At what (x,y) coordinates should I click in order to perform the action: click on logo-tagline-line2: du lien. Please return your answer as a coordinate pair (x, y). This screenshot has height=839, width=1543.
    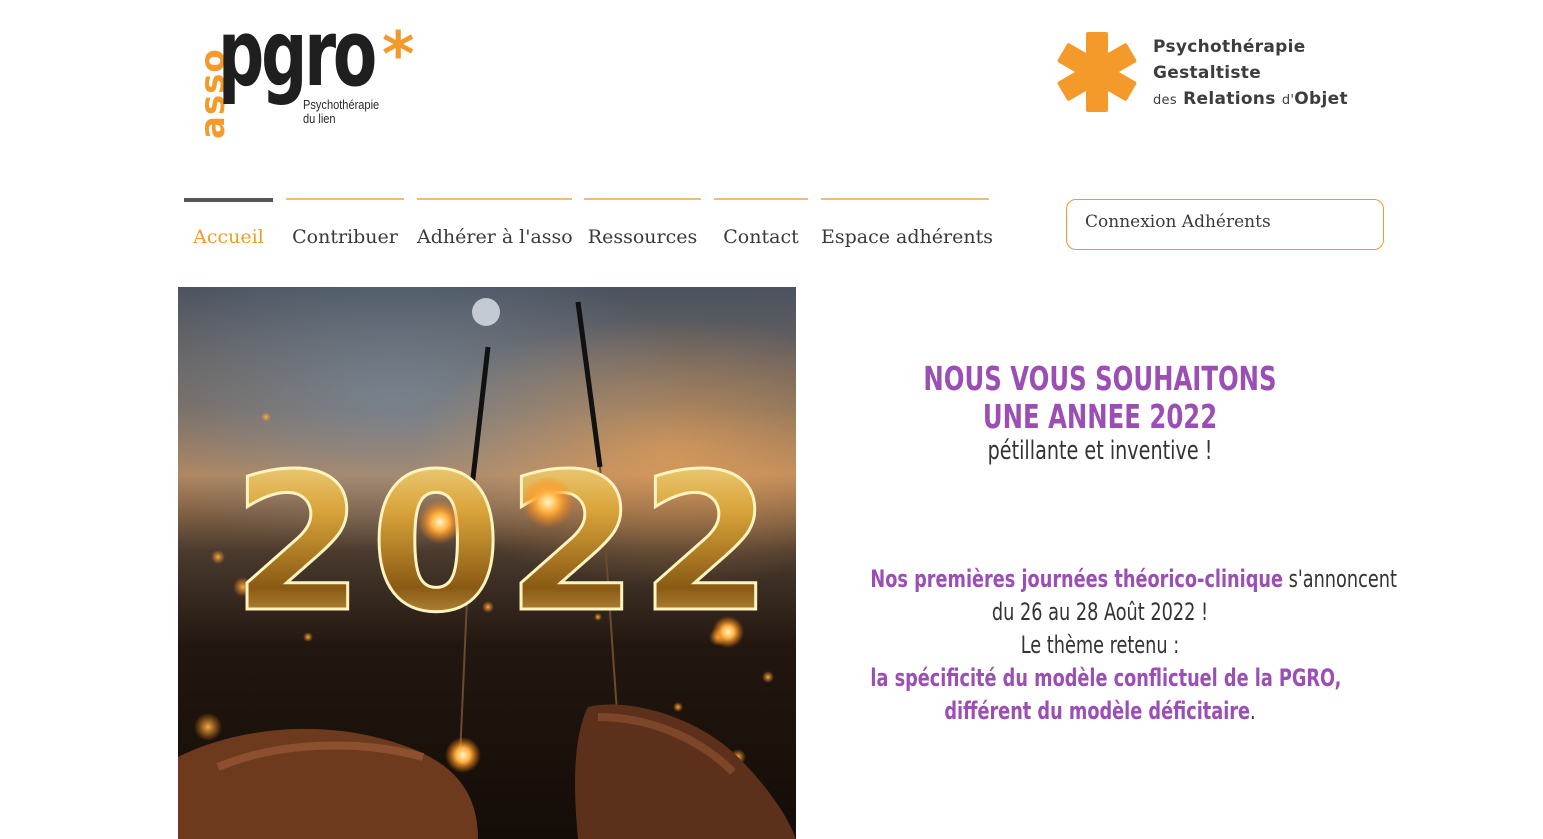
    Looking at the image, I should click on (319, 118).